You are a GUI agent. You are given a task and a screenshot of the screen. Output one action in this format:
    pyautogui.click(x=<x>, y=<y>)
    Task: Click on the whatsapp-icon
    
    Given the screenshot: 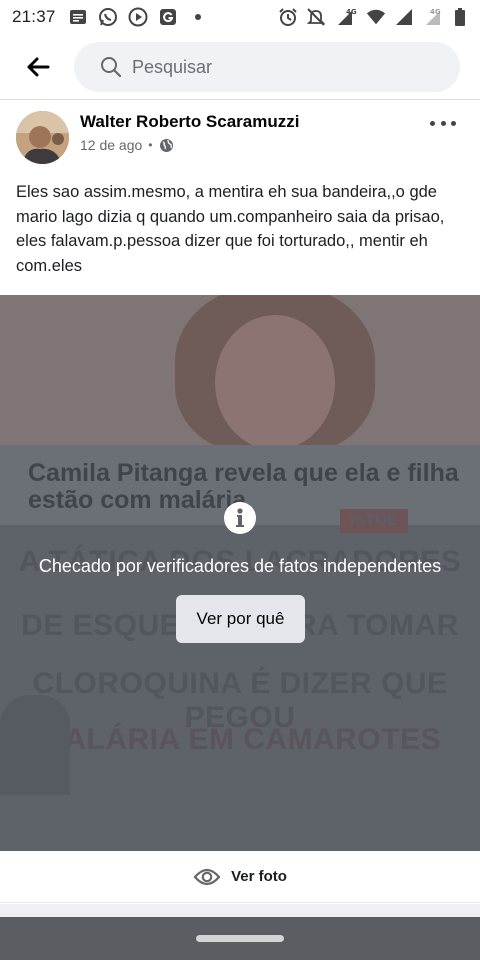 What is the action you would take?
    pyautogui.click(x=108, y=17)
    